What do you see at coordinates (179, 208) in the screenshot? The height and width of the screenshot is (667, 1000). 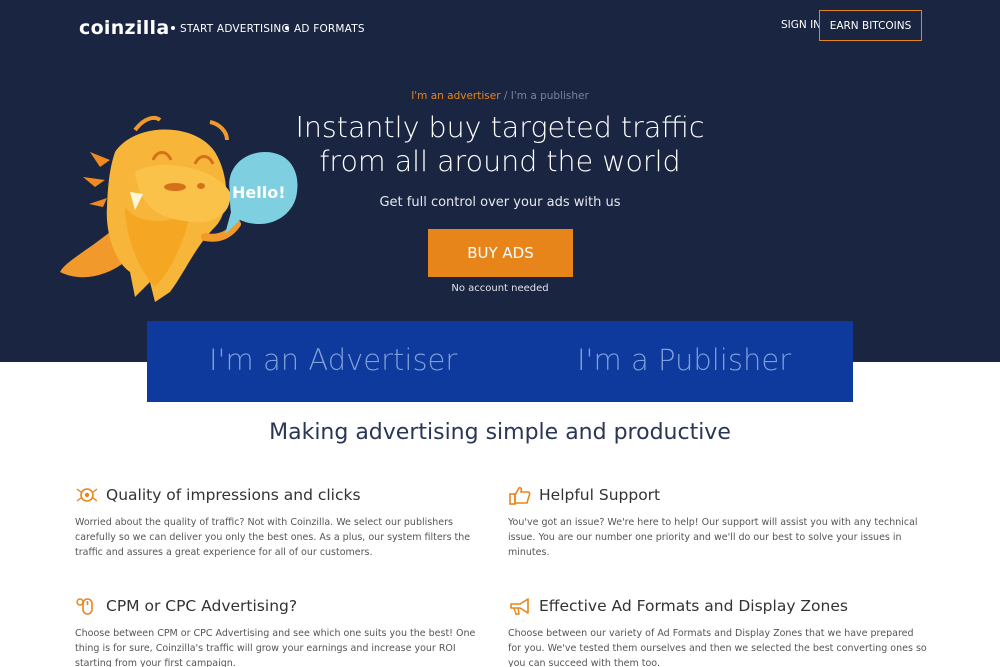 I see `mascot-illustration: Hello!` at bounding box center [179, 208].